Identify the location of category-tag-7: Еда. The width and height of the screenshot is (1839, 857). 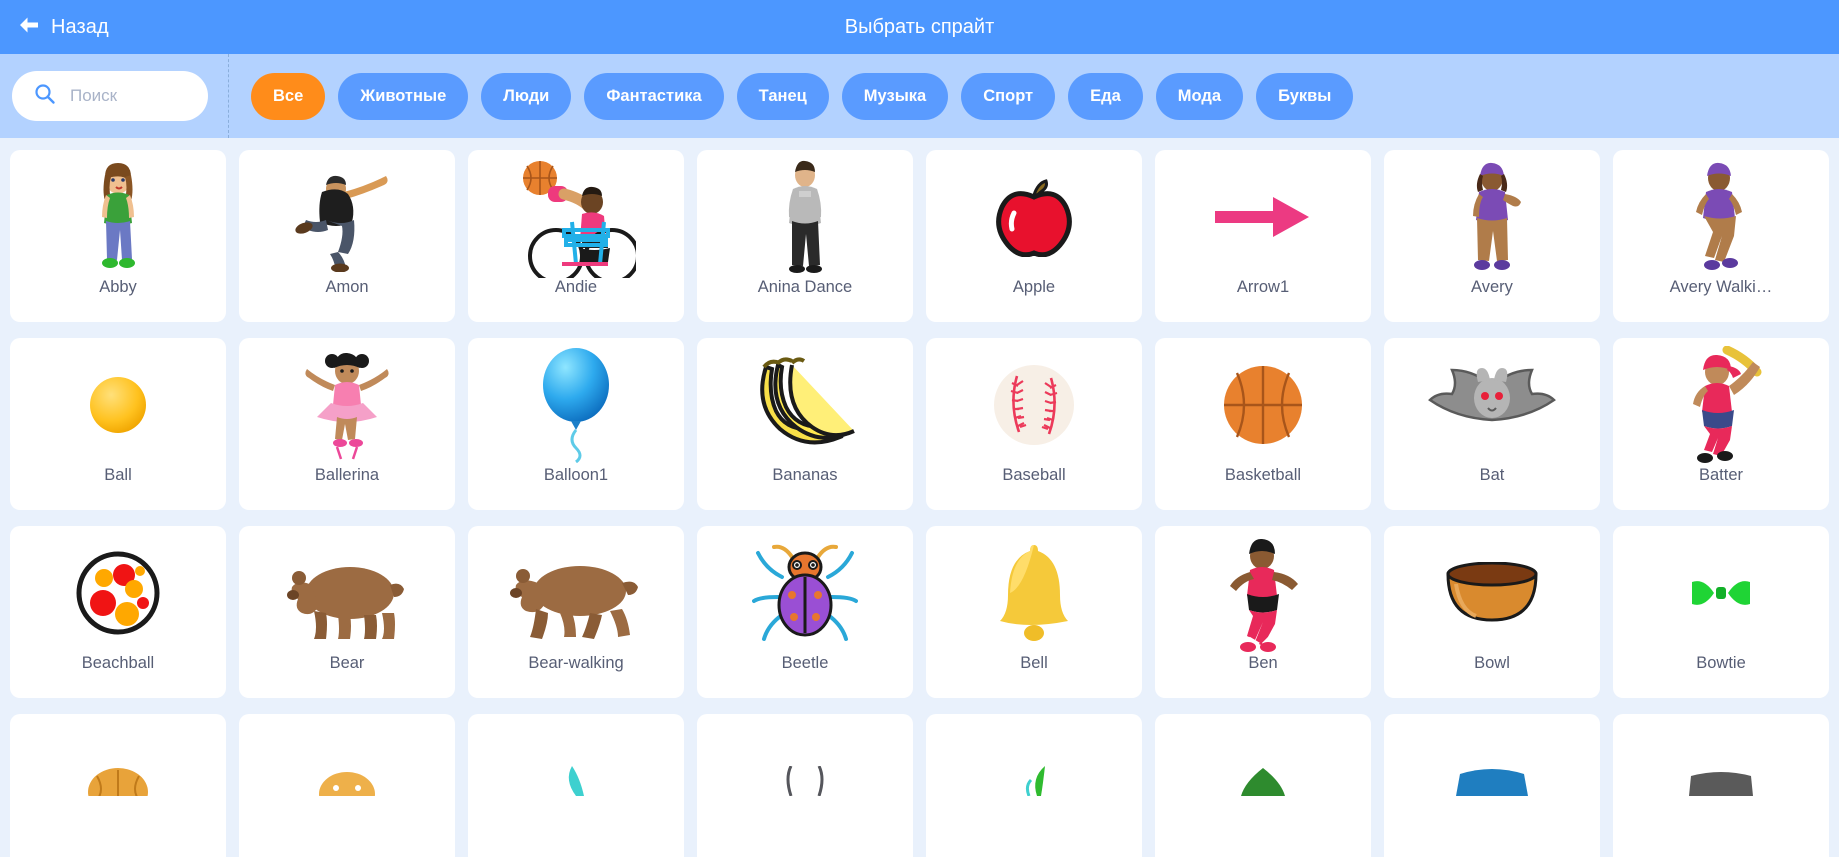
(1105, 96).